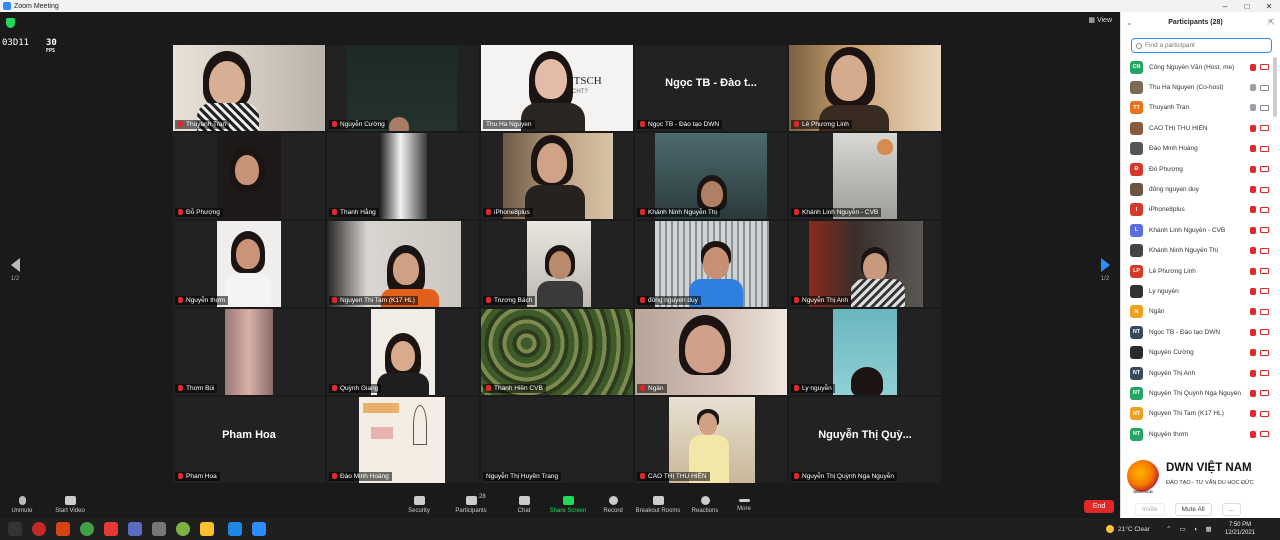 Image resolution: width=1280 pixels, height=540 pixels. I want to click on volume-icon: ◖, so click(1196, 529).